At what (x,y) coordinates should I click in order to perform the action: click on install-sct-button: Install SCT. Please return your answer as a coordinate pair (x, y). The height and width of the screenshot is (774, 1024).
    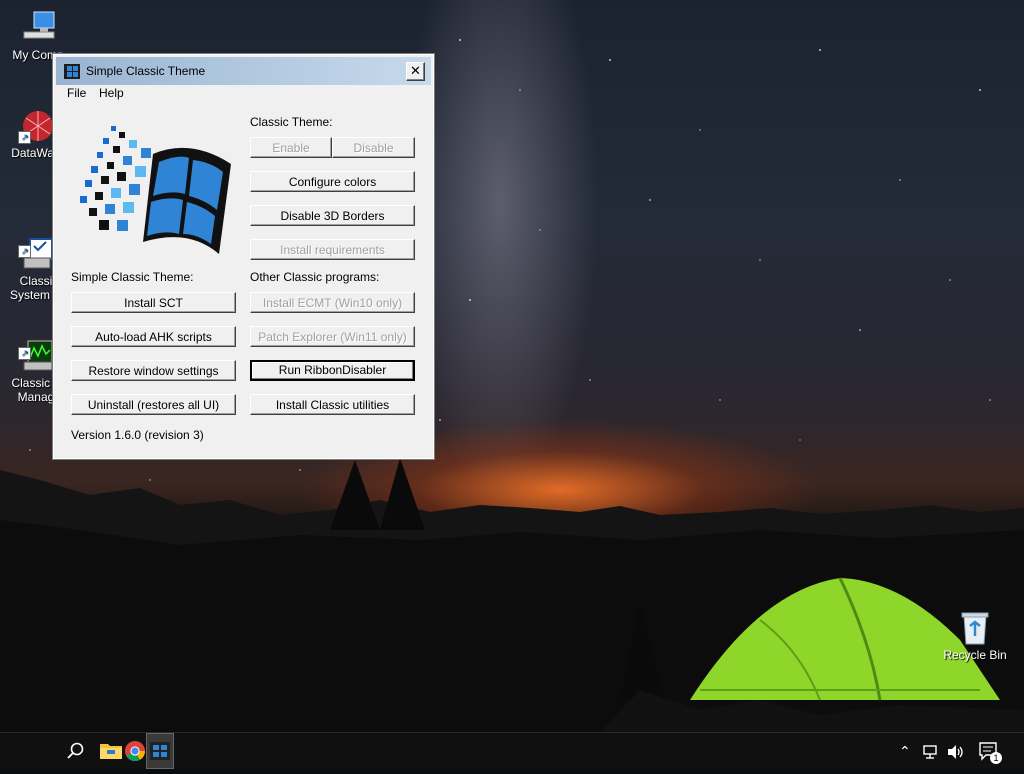
    Looking at the image, I should click on (153, 302).